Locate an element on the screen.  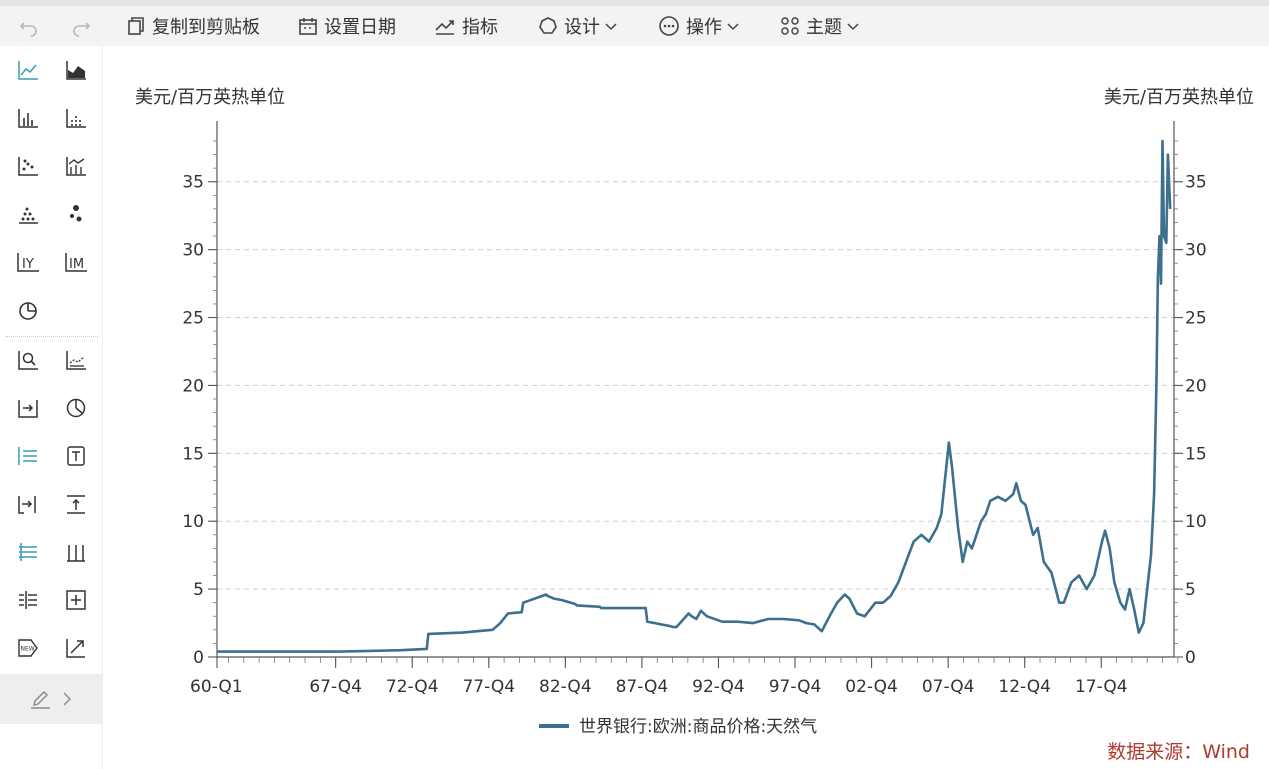
export-icon is located at coordinates (28, 408).